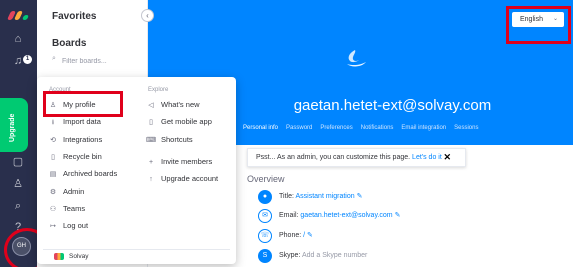 The width and height of the screenshot is (573, 267). What do you see at coordinates (466, 128) in the screenshot?
I see `tab-sessions: Sessions` at bounding box center [466, 128].